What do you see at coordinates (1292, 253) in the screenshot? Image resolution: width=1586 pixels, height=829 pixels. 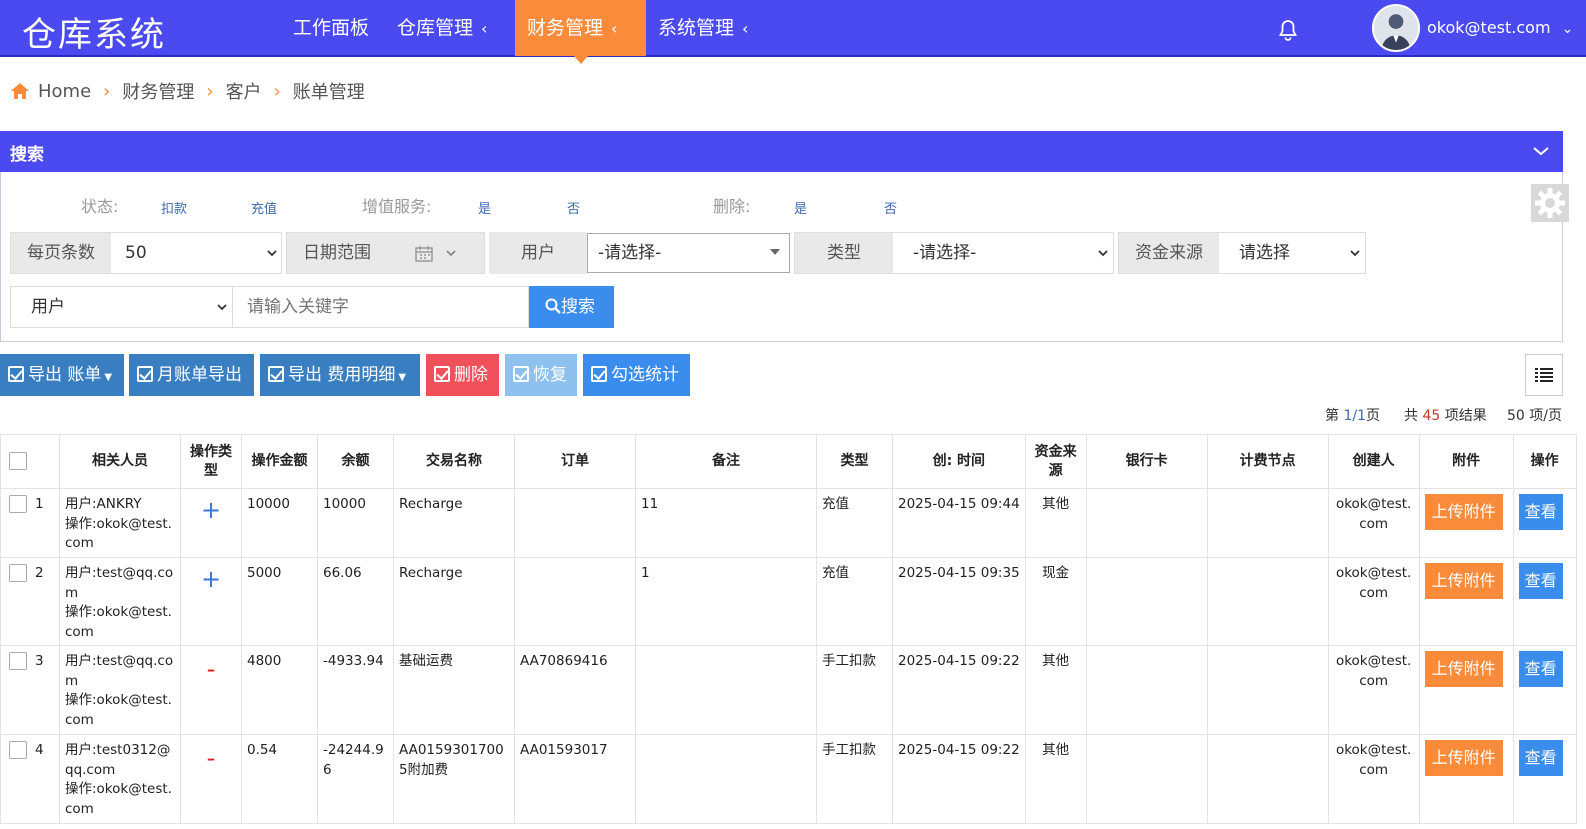 I see `fund-source-select: 请选择` at bounding box center [1292, 253].